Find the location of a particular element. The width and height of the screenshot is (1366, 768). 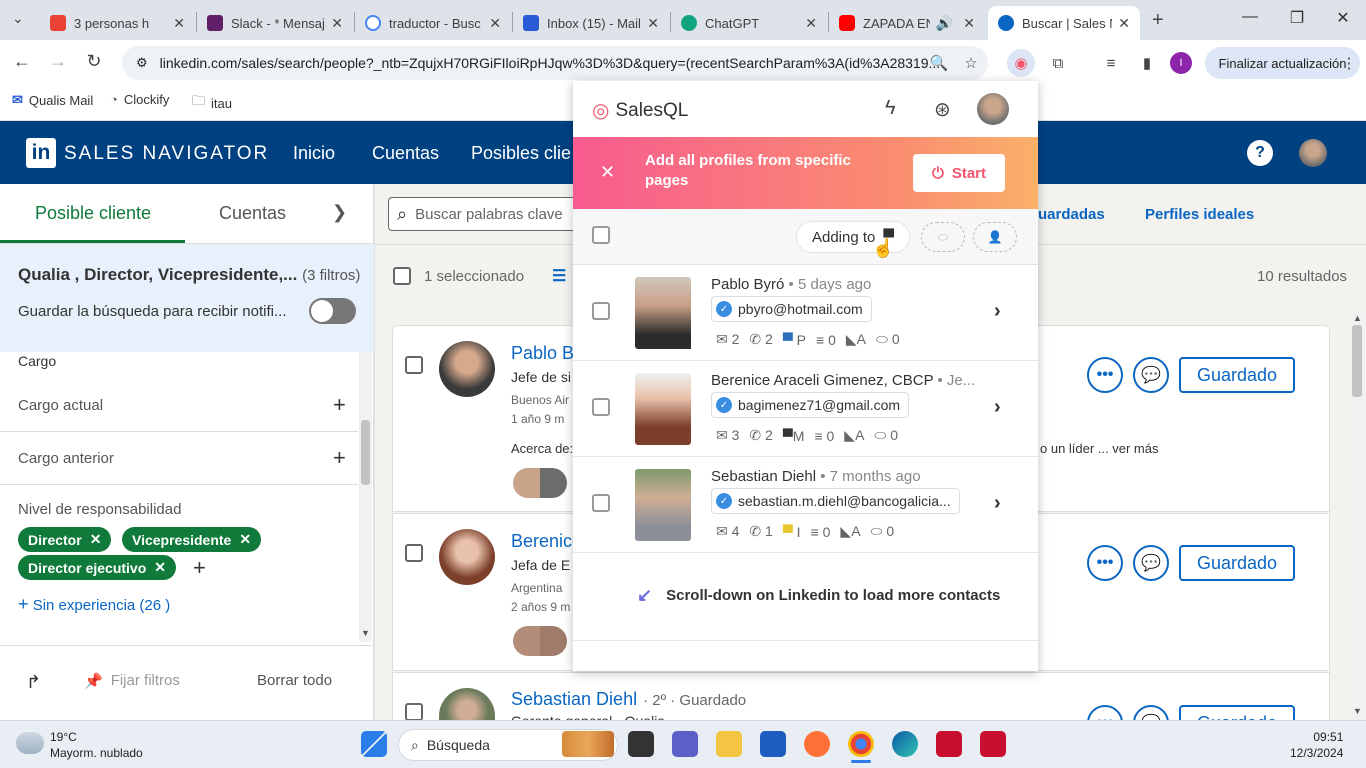

scroll-up-icon: ▲ is located at coordinates (1357, 318).